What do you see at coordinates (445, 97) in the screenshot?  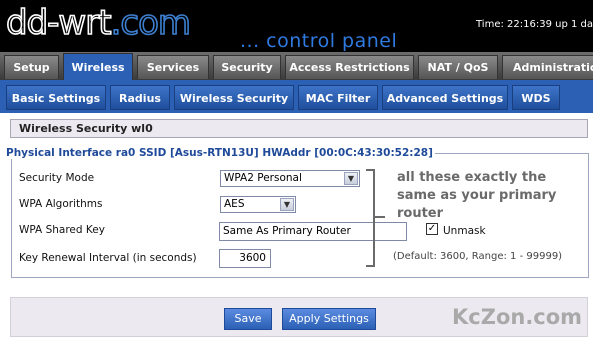 I see `subtab-advanced-settings: Advanced Settings` at bounding box center [445, 97].